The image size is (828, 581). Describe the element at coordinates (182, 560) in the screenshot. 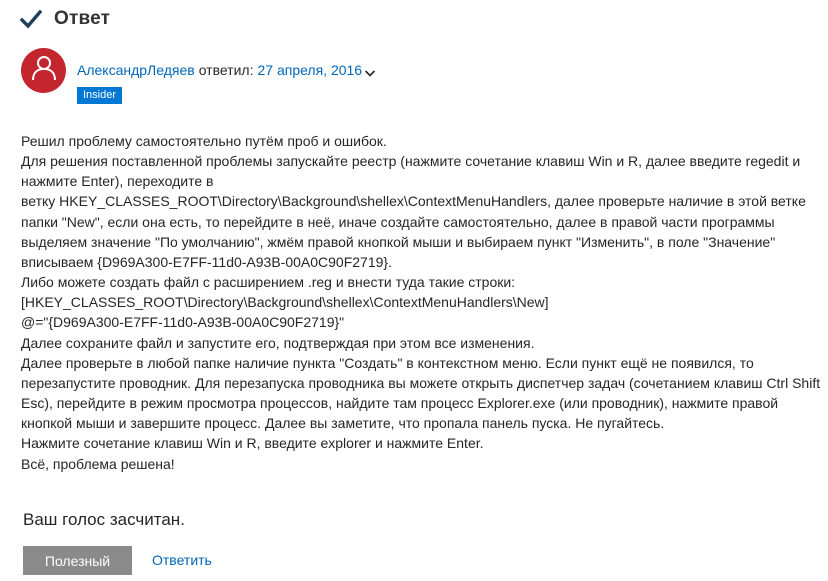

I see `reply-link: Ответить` at that location.